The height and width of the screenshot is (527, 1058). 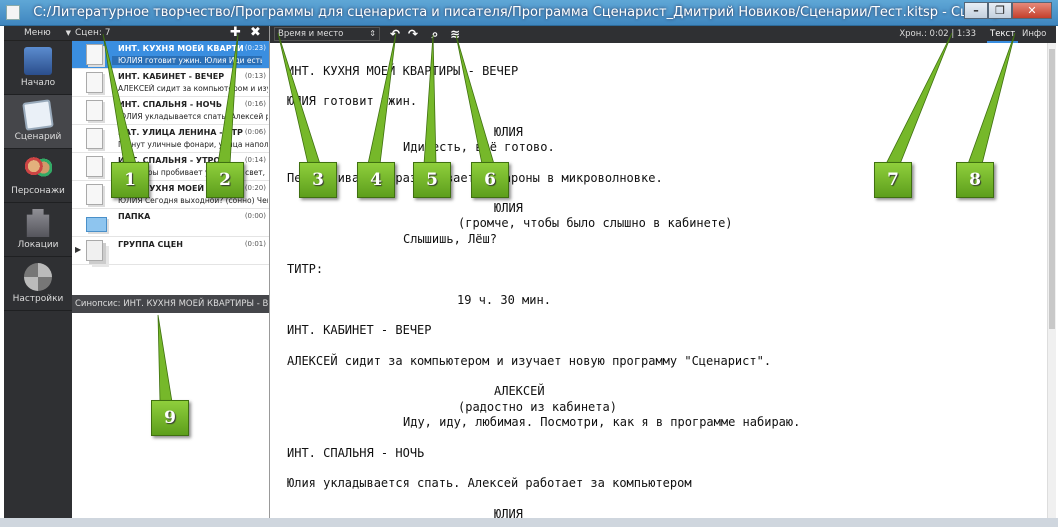 I want to click on block-type-select: Время и место ⇕, so click(x=327, y=34).